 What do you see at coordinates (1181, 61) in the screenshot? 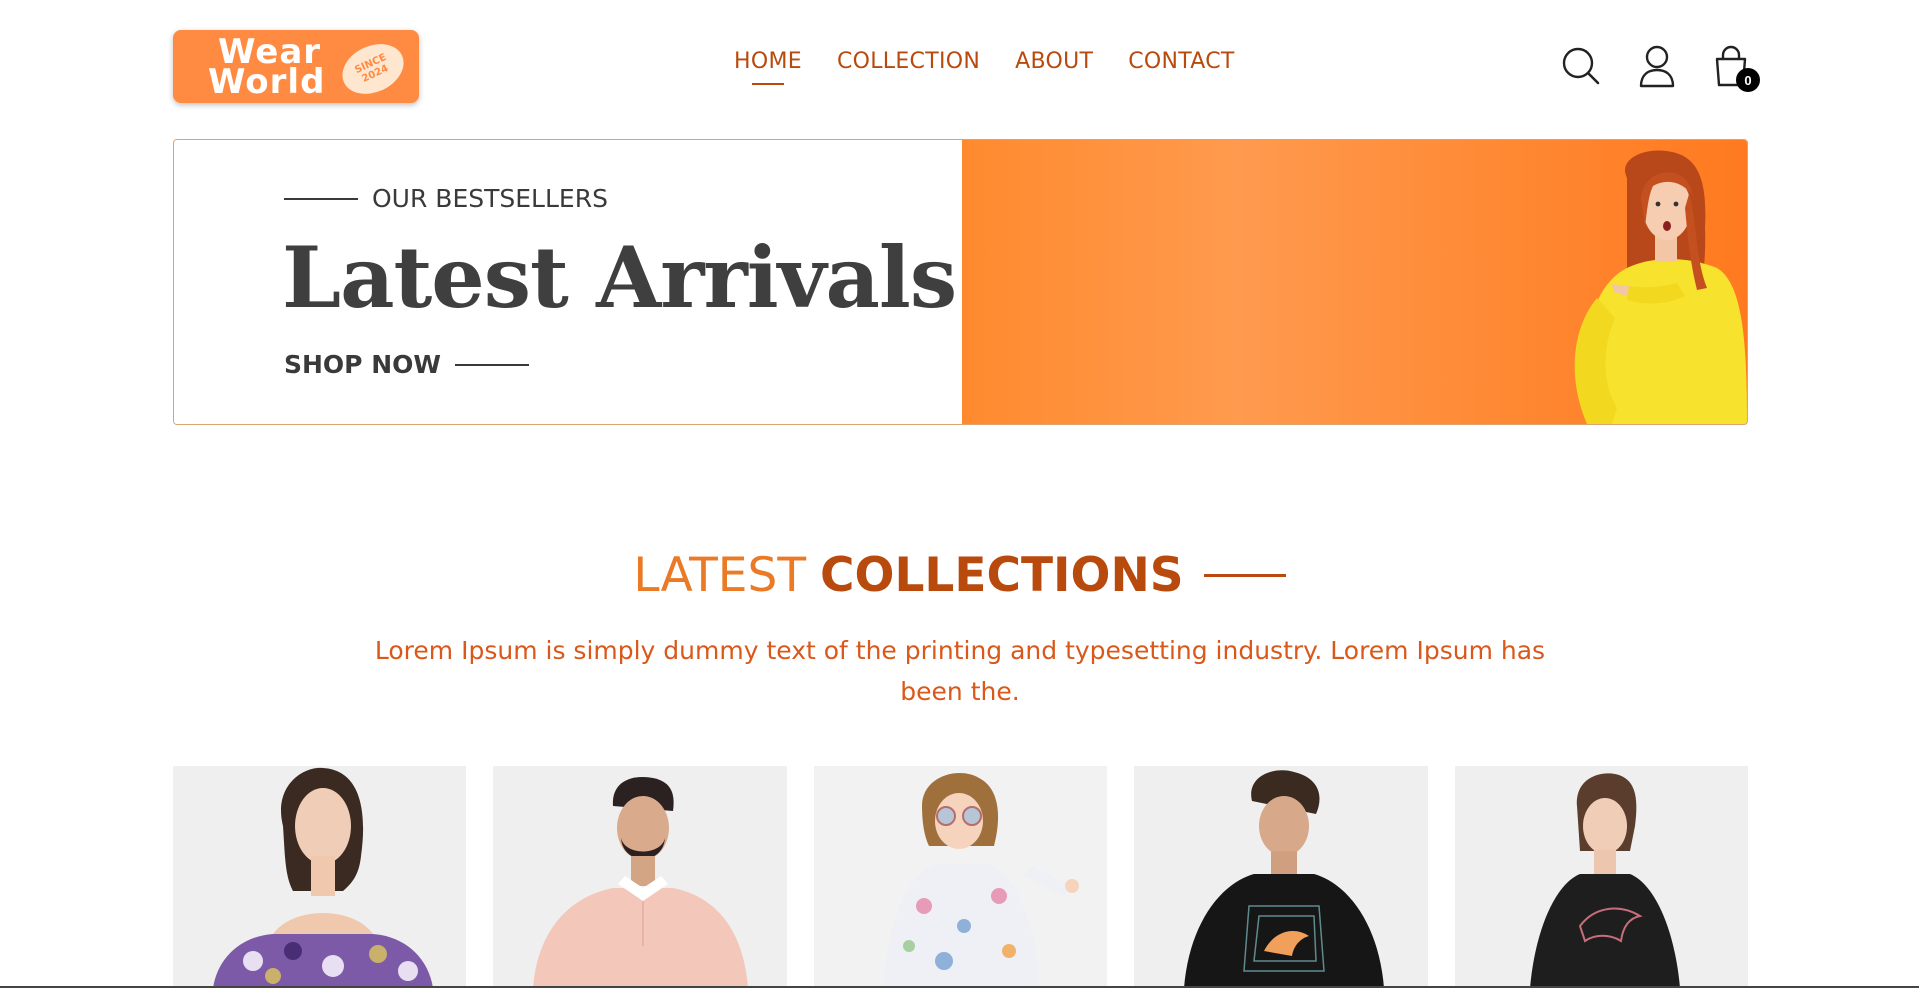
I see `nav-contact: CONTACT` at bounding box center [1181, 61].